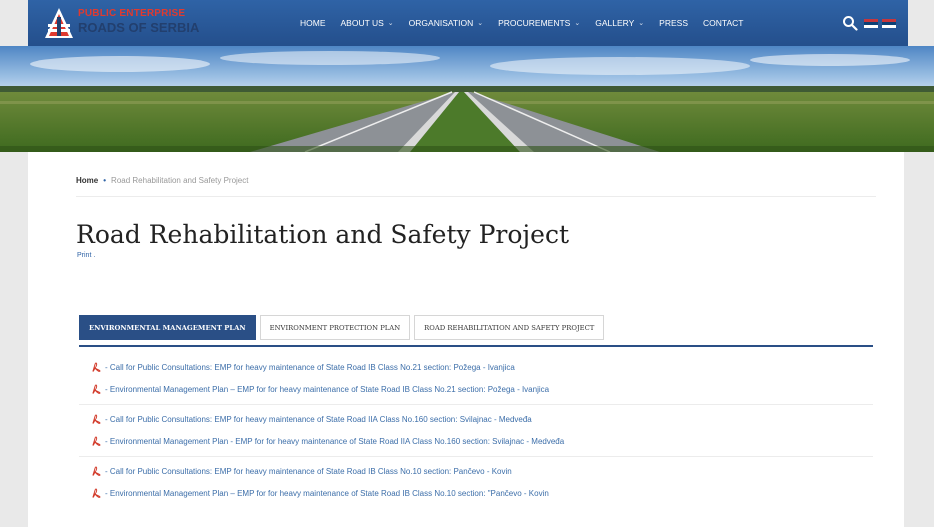 This screenshot has height=527, width=934. I want to click on nav-about-us: ABOUT US ⌄, so click(367, 23).